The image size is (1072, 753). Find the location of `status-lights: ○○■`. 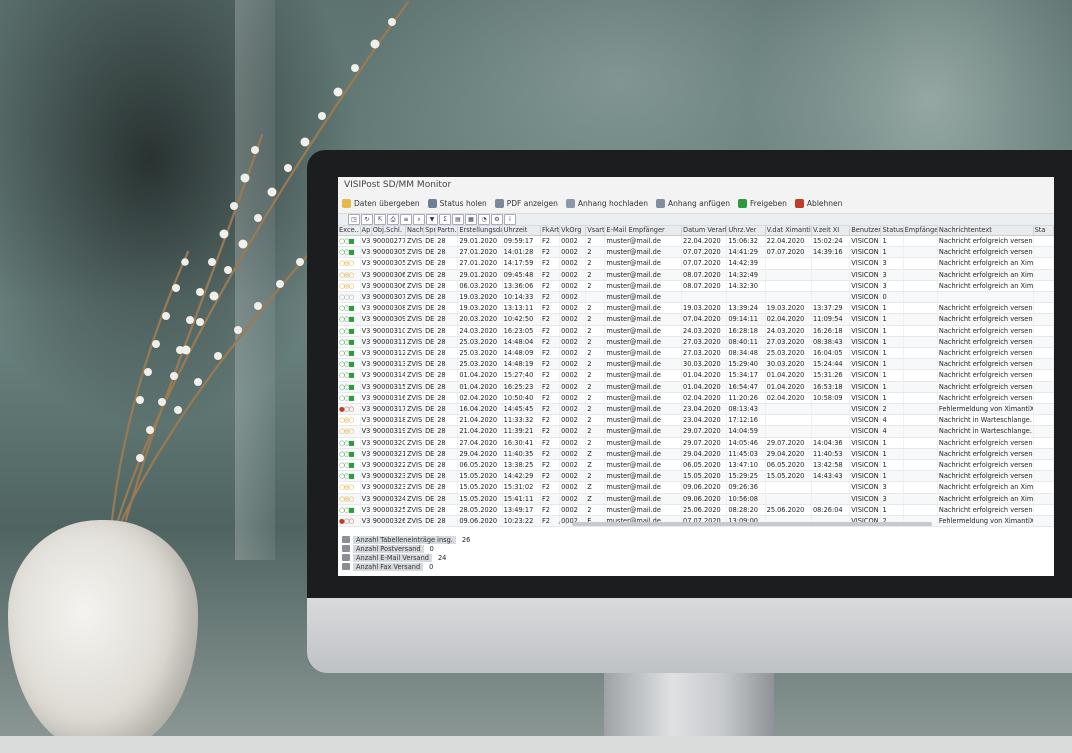

status-lights: ○○■ is located at coordinates (349, 443).